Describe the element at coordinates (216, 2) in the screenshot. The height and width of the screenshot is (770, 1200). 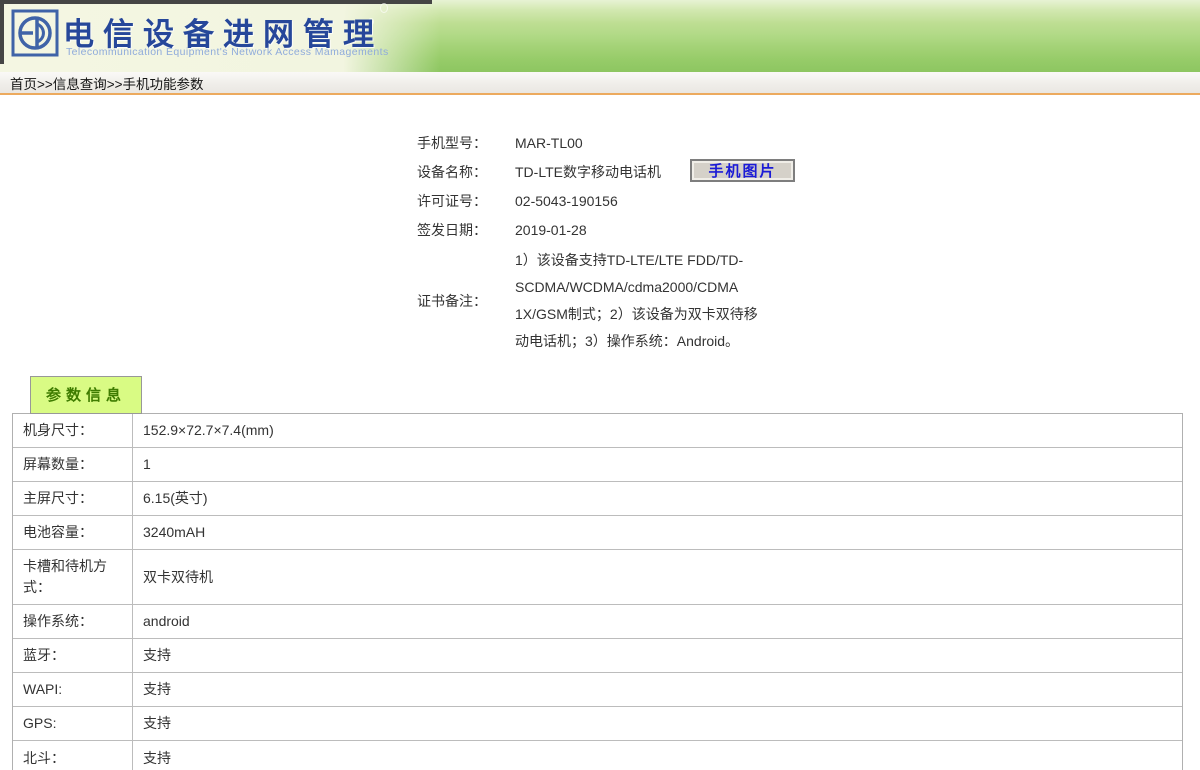
I see `header-top-edge` at that location.